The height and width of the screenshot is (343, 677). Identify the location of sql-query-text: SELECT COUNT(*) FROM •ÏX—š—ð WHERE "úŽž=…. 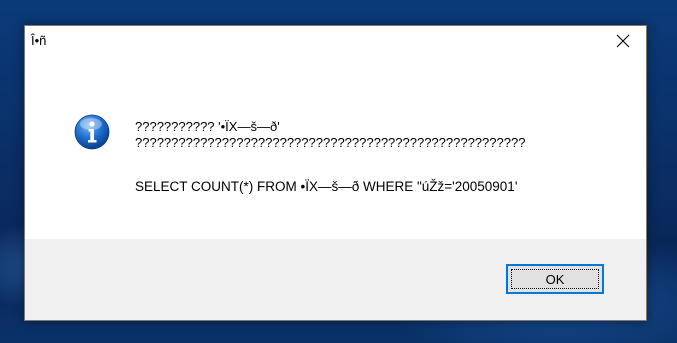
(326, 186).